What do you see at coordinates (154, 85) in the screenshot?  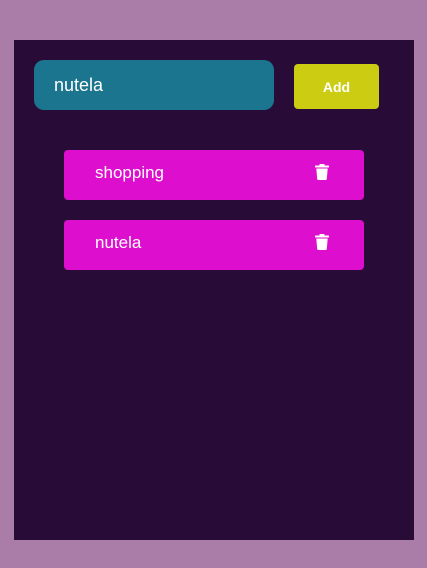 I see `todo-input` at bounding box center [154, 85].